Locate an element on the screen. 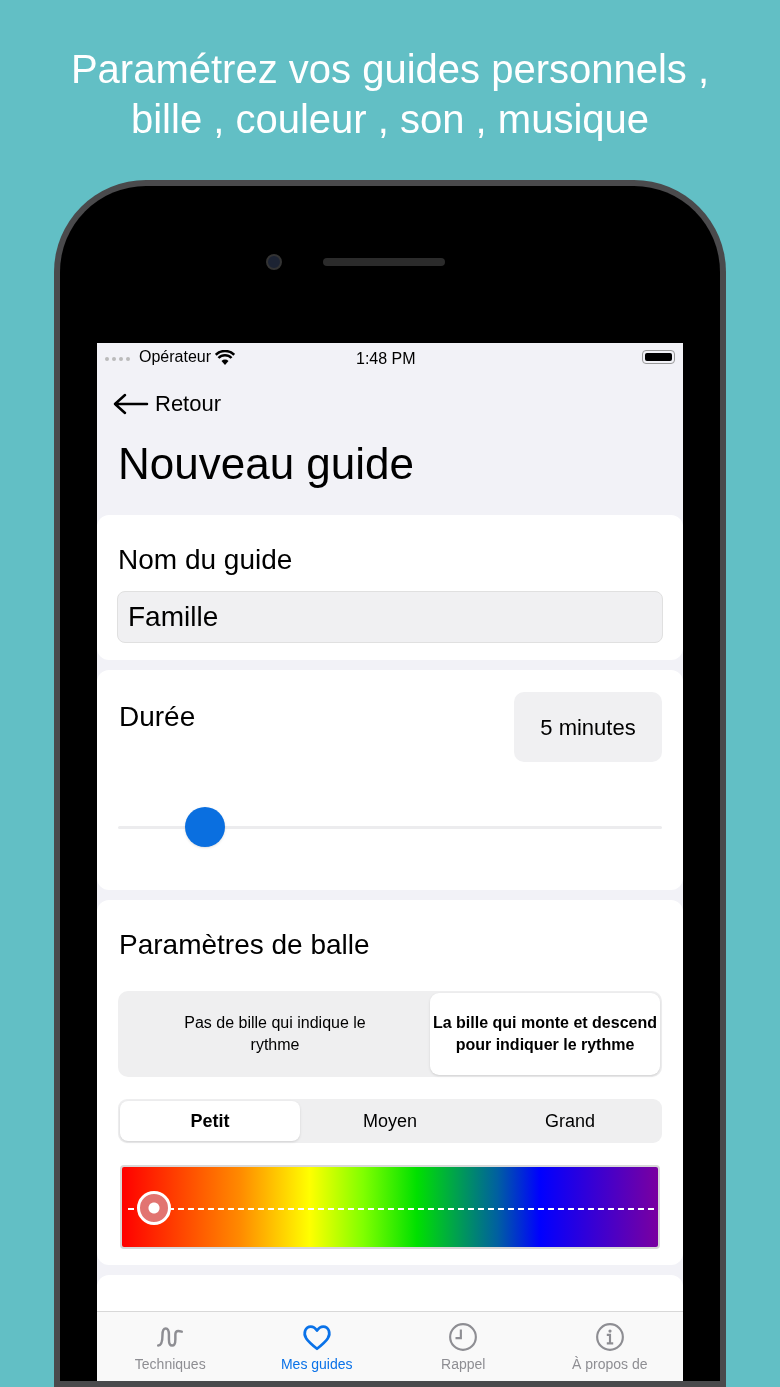  section-title: Paramètres de balle is located at coordinates (245, 945).